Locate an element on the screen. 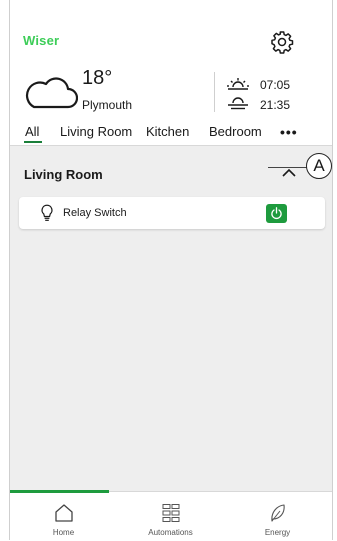 The width and height of the screenshot is (337, 541). device-card: Relay Switch is located at coordinates (172, 213).